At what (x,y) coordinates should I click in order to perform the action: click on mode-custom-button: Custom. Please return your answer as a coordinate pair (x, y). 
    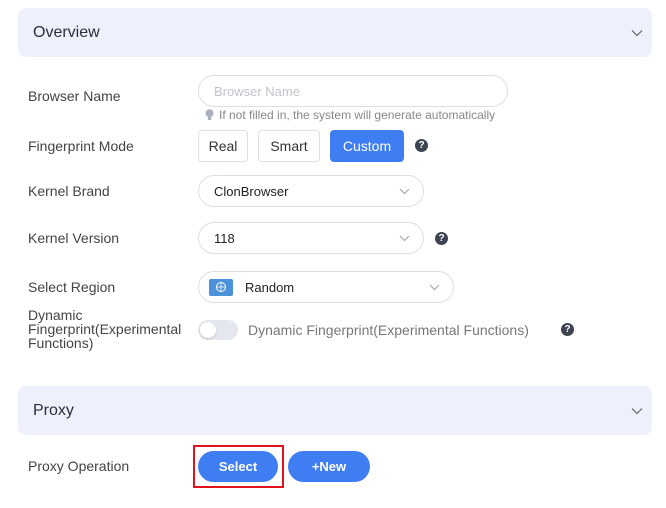
    Looking at the image, I should click on (367, 146).